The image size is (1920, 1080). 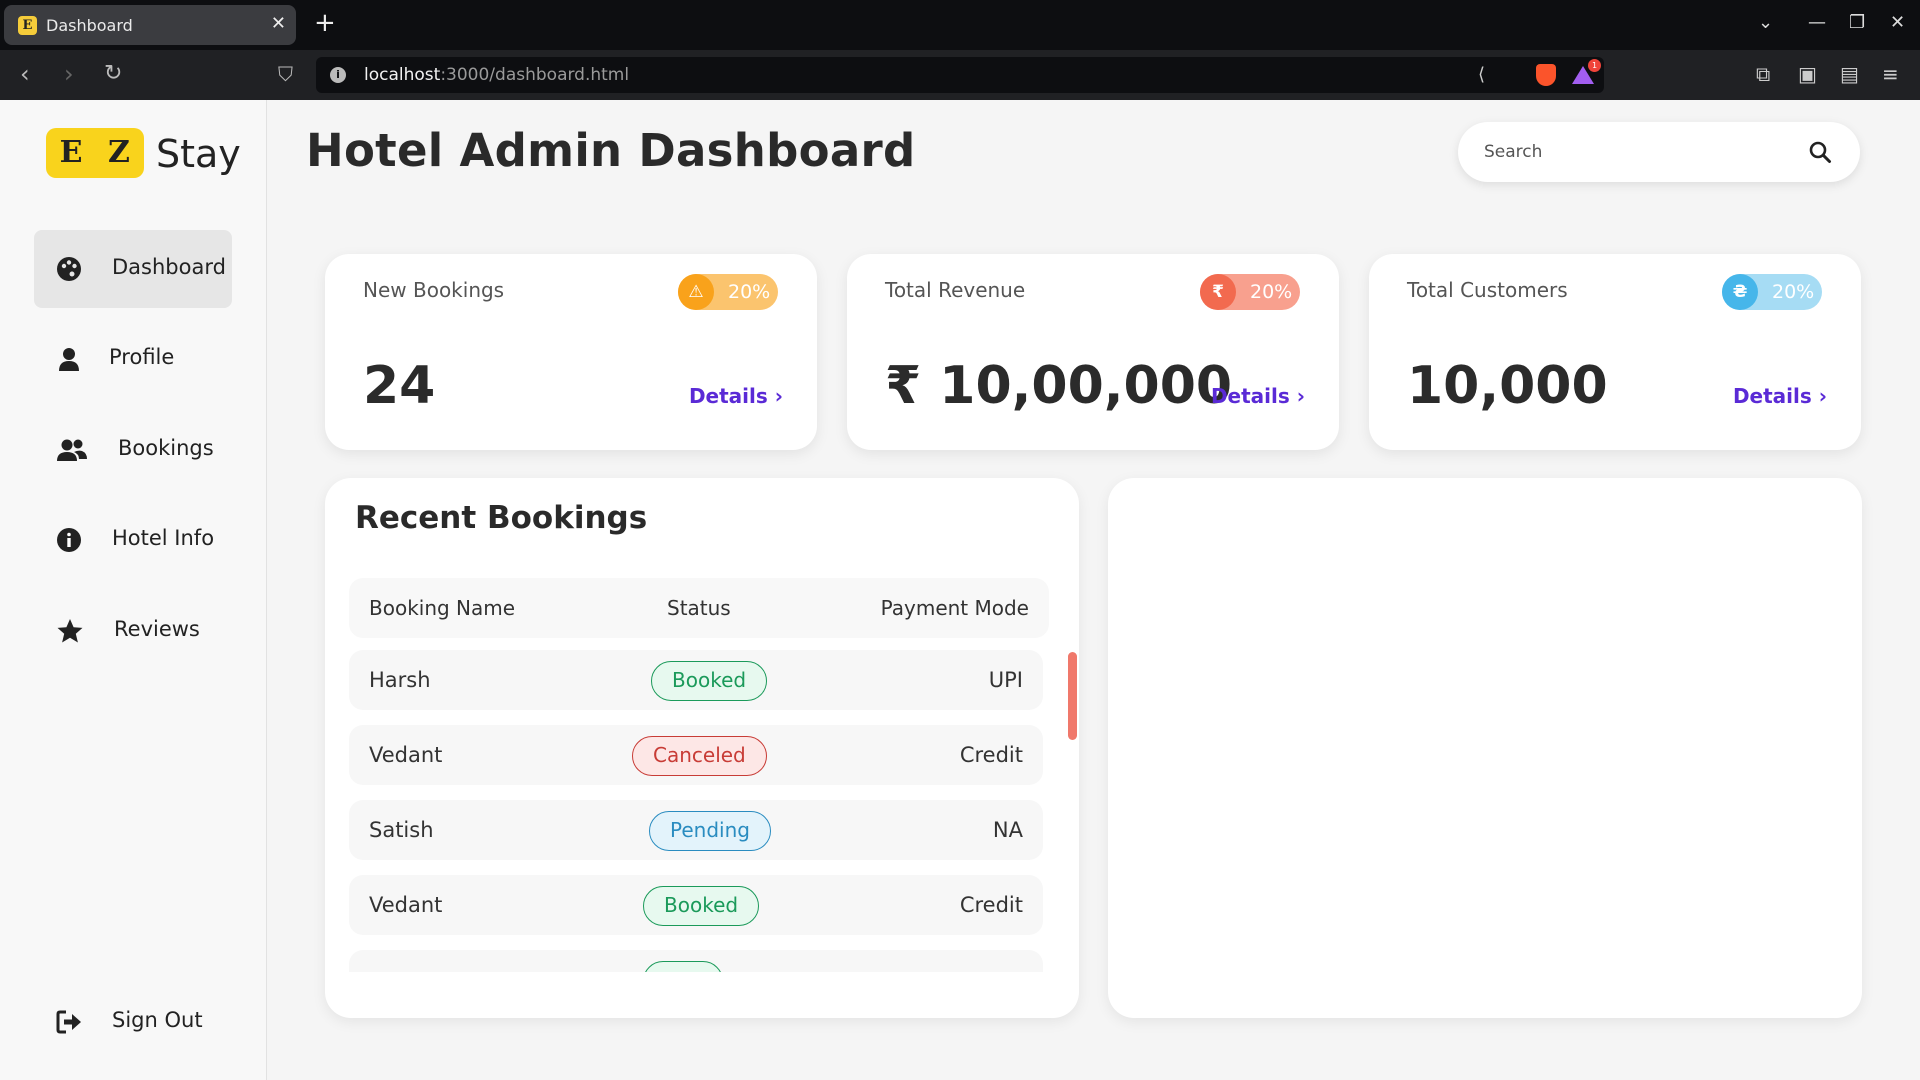 What do you see at coordinates (1817, 22) in the screenshot?
I see `minimize-icon: —` at bounding box center [1817, 22].